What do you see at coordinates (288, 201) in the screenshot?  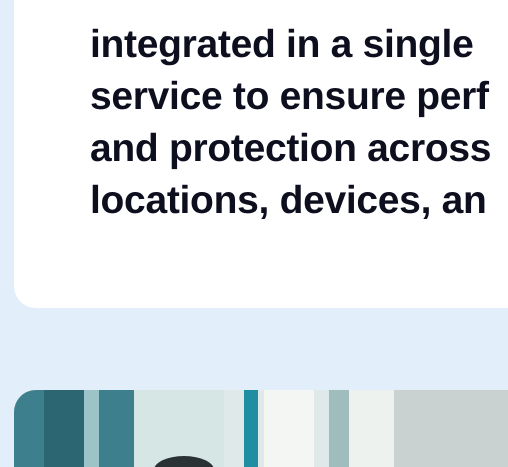 I see `body-text-line: locations, devices, an` at bounding box center [288, 201].